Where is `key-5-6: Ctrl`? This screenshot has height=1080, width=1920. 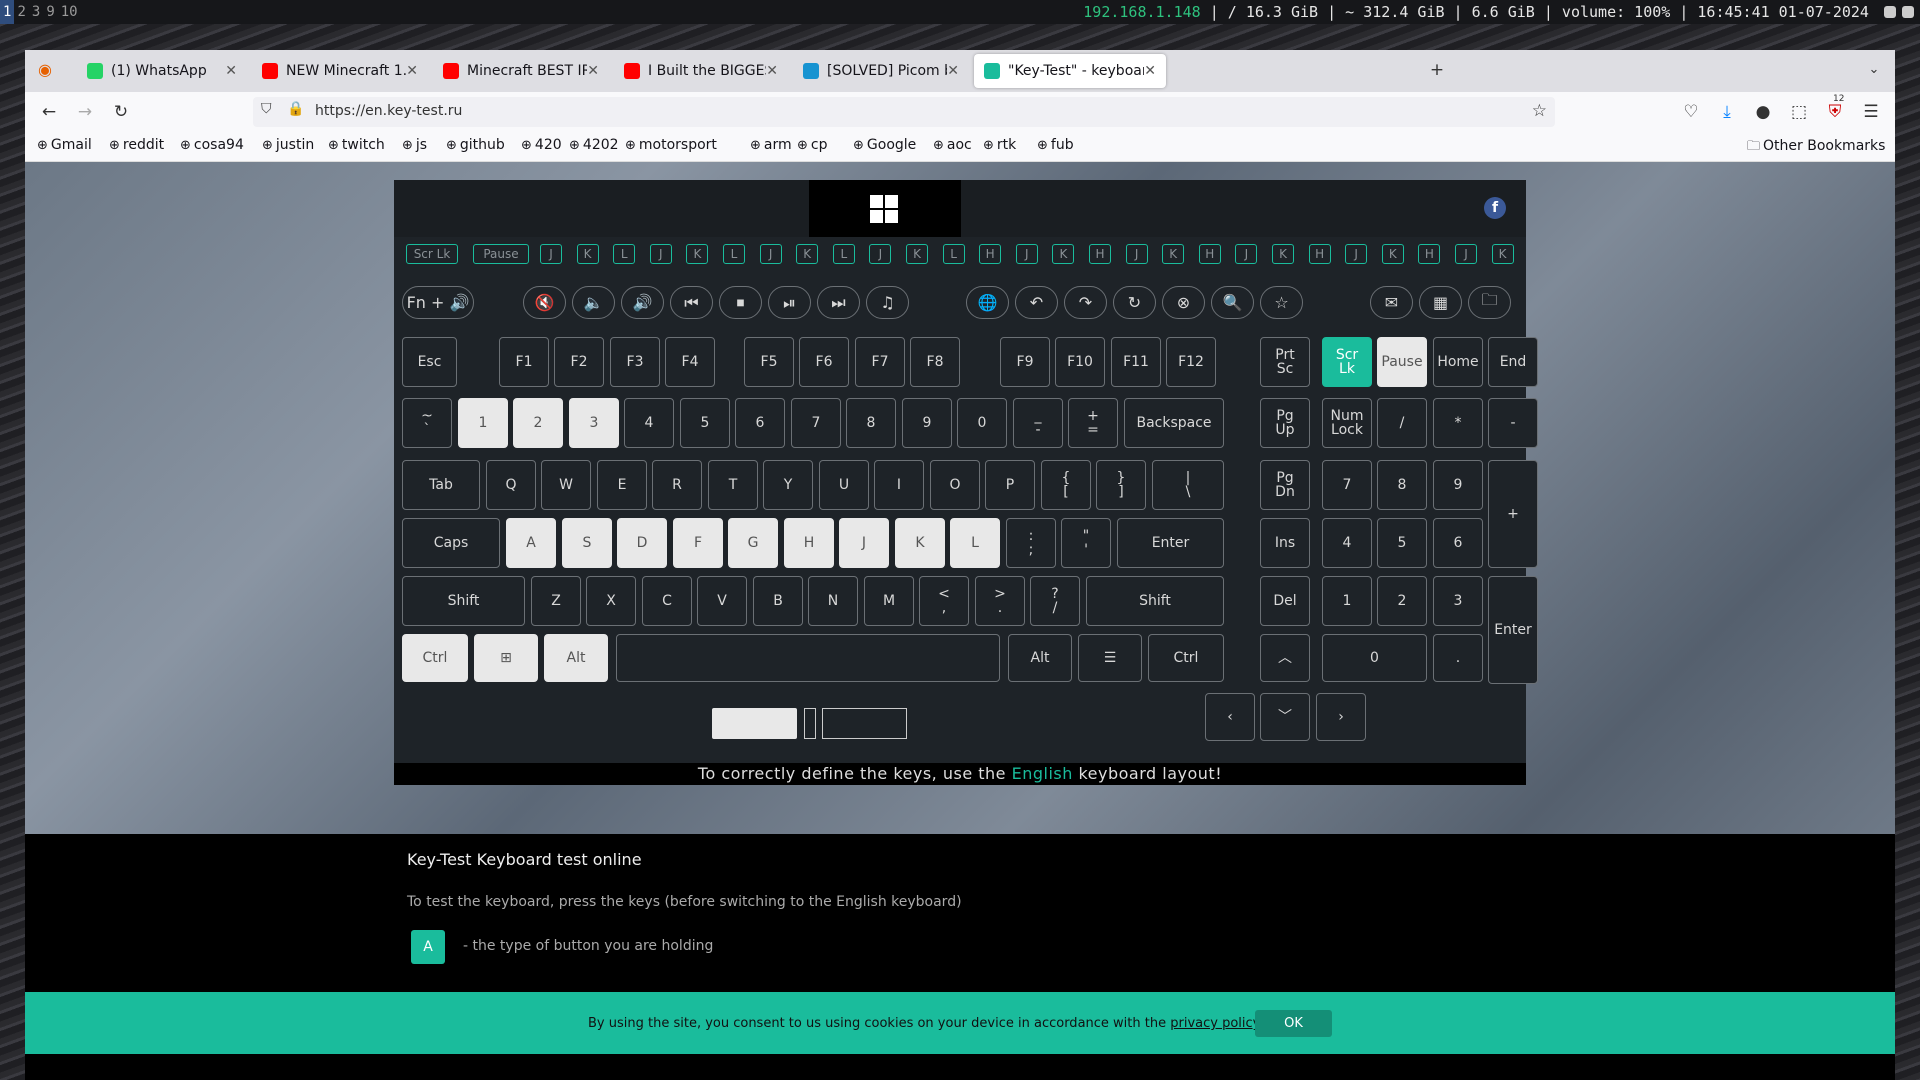
key-5-6: Ctrl is located at coordinates (1186, 658).